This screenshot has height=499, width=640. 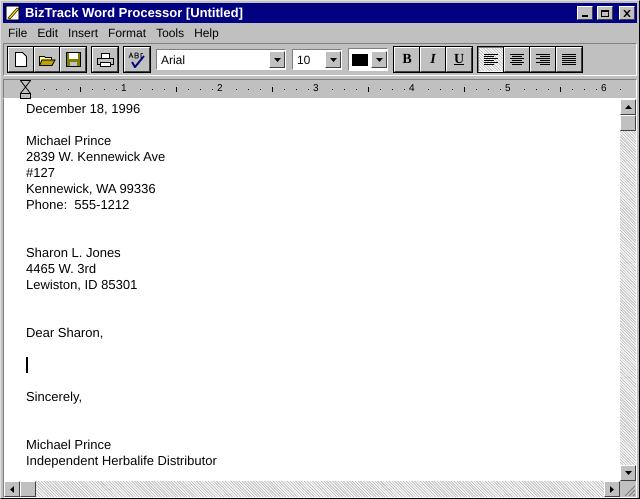 I want to click on scroll-left-button, so click(x=12, y=489).